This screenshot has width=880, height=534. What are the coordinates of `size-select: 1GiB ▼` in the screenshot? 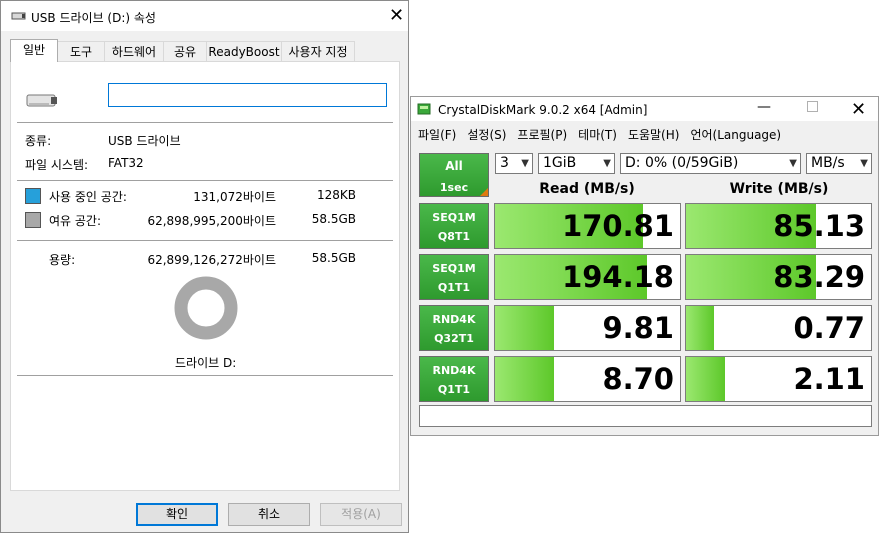 It's located at (576, 163).